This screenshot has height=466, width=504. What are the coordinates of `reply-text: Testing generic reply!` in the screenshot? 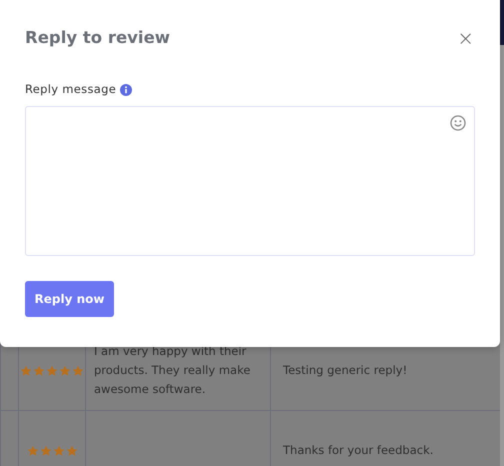 It's located at (345, 370).